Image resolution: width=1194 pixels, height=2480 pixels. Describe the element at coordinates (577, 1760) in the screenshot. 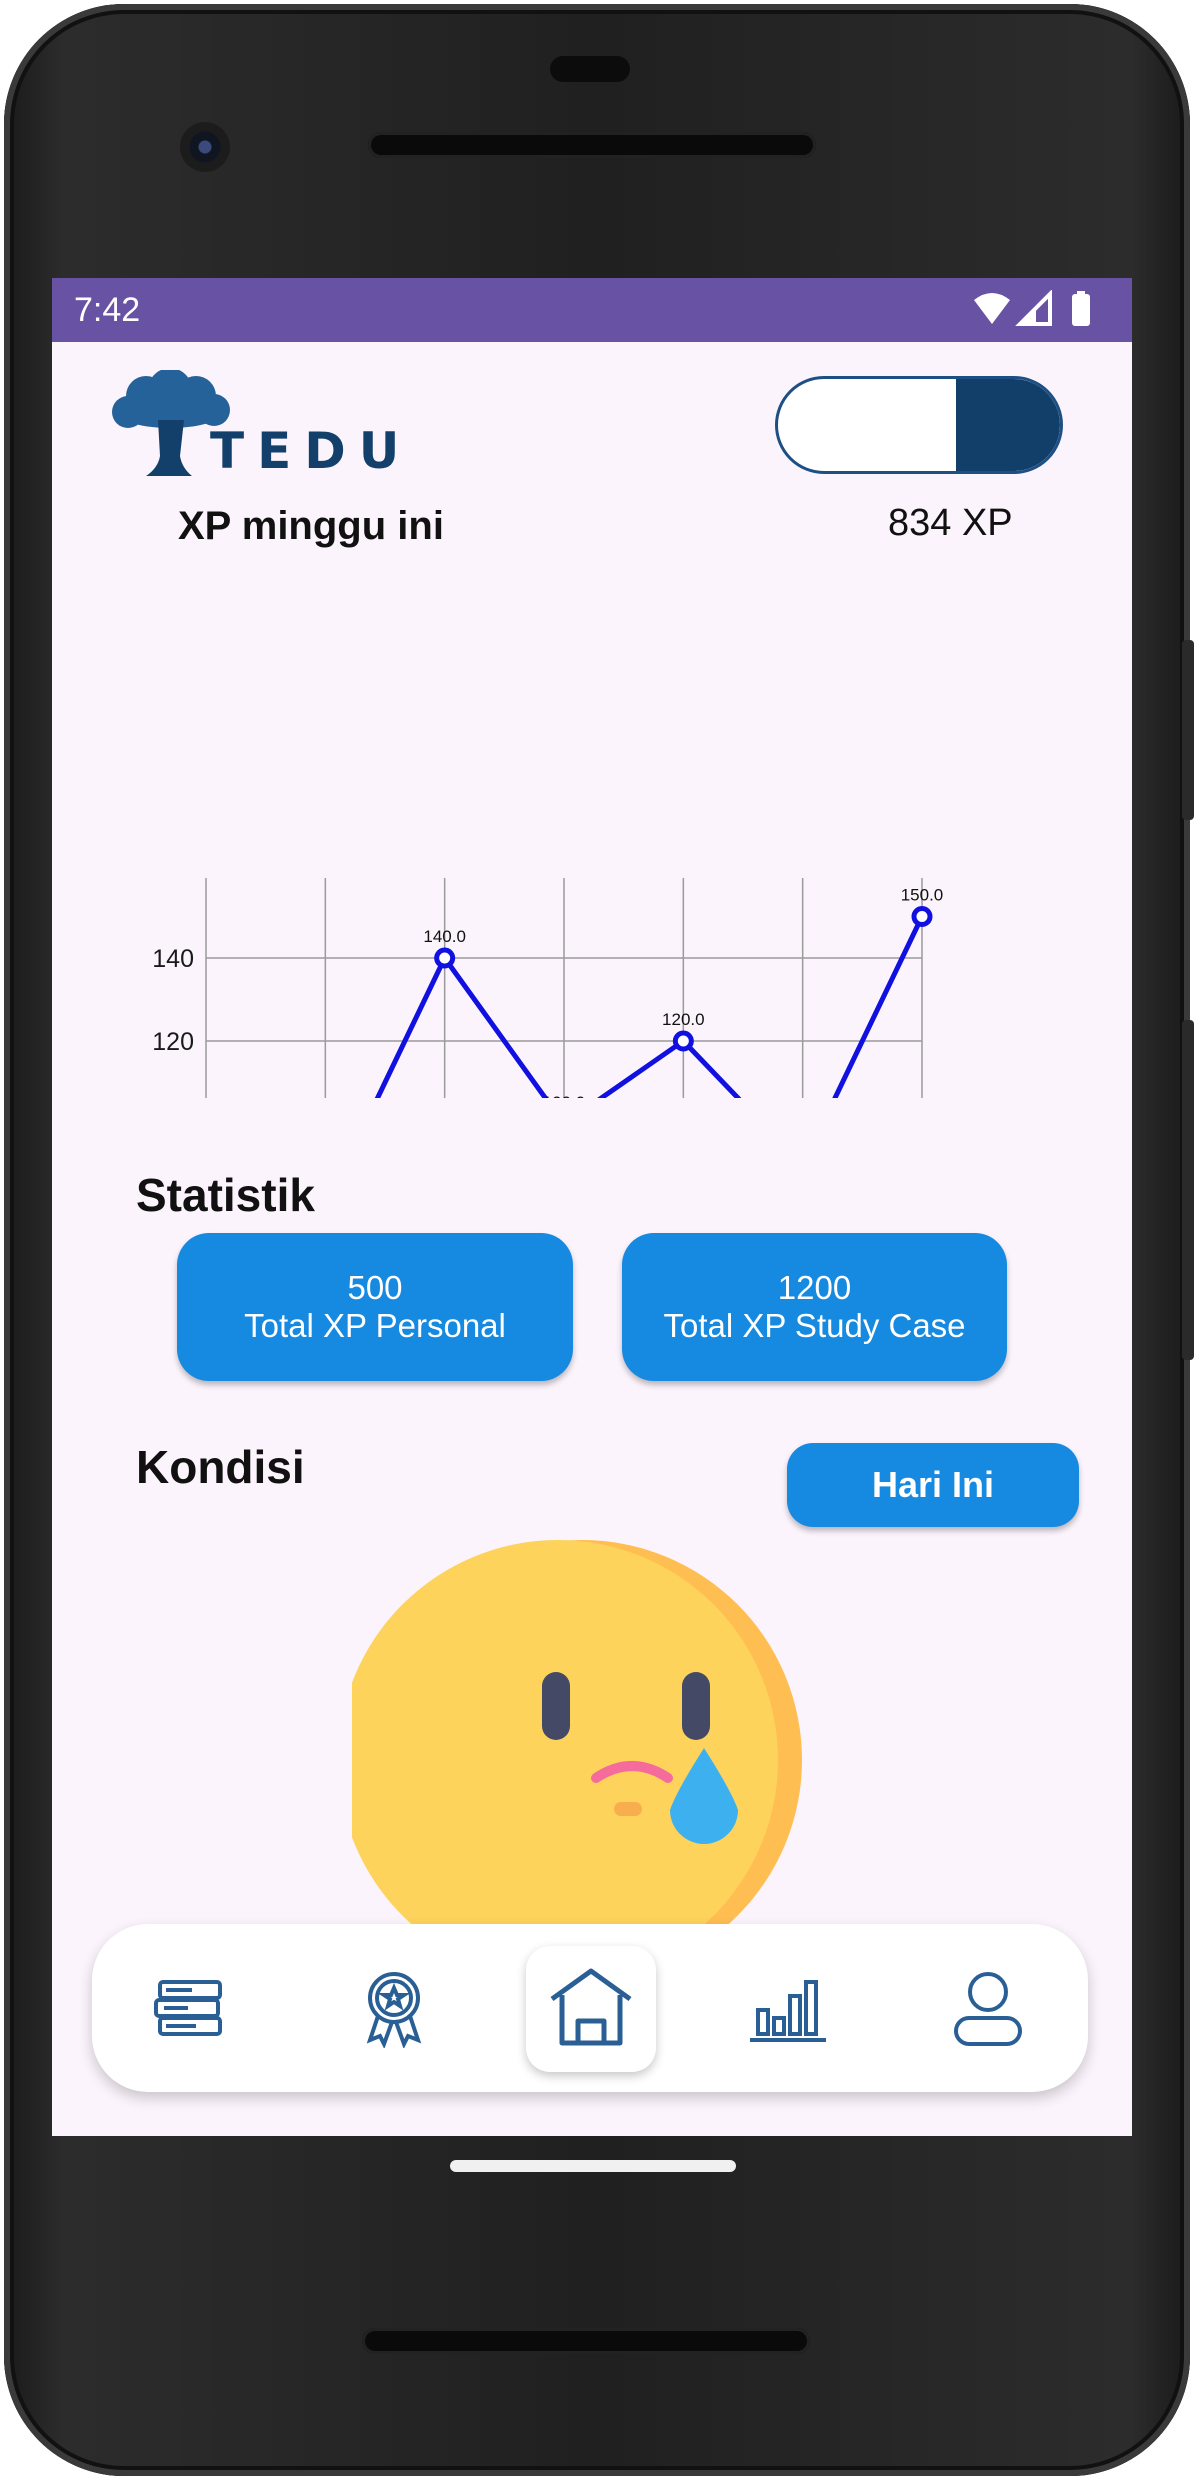

I see `sad-crying-face-icon` at that location.